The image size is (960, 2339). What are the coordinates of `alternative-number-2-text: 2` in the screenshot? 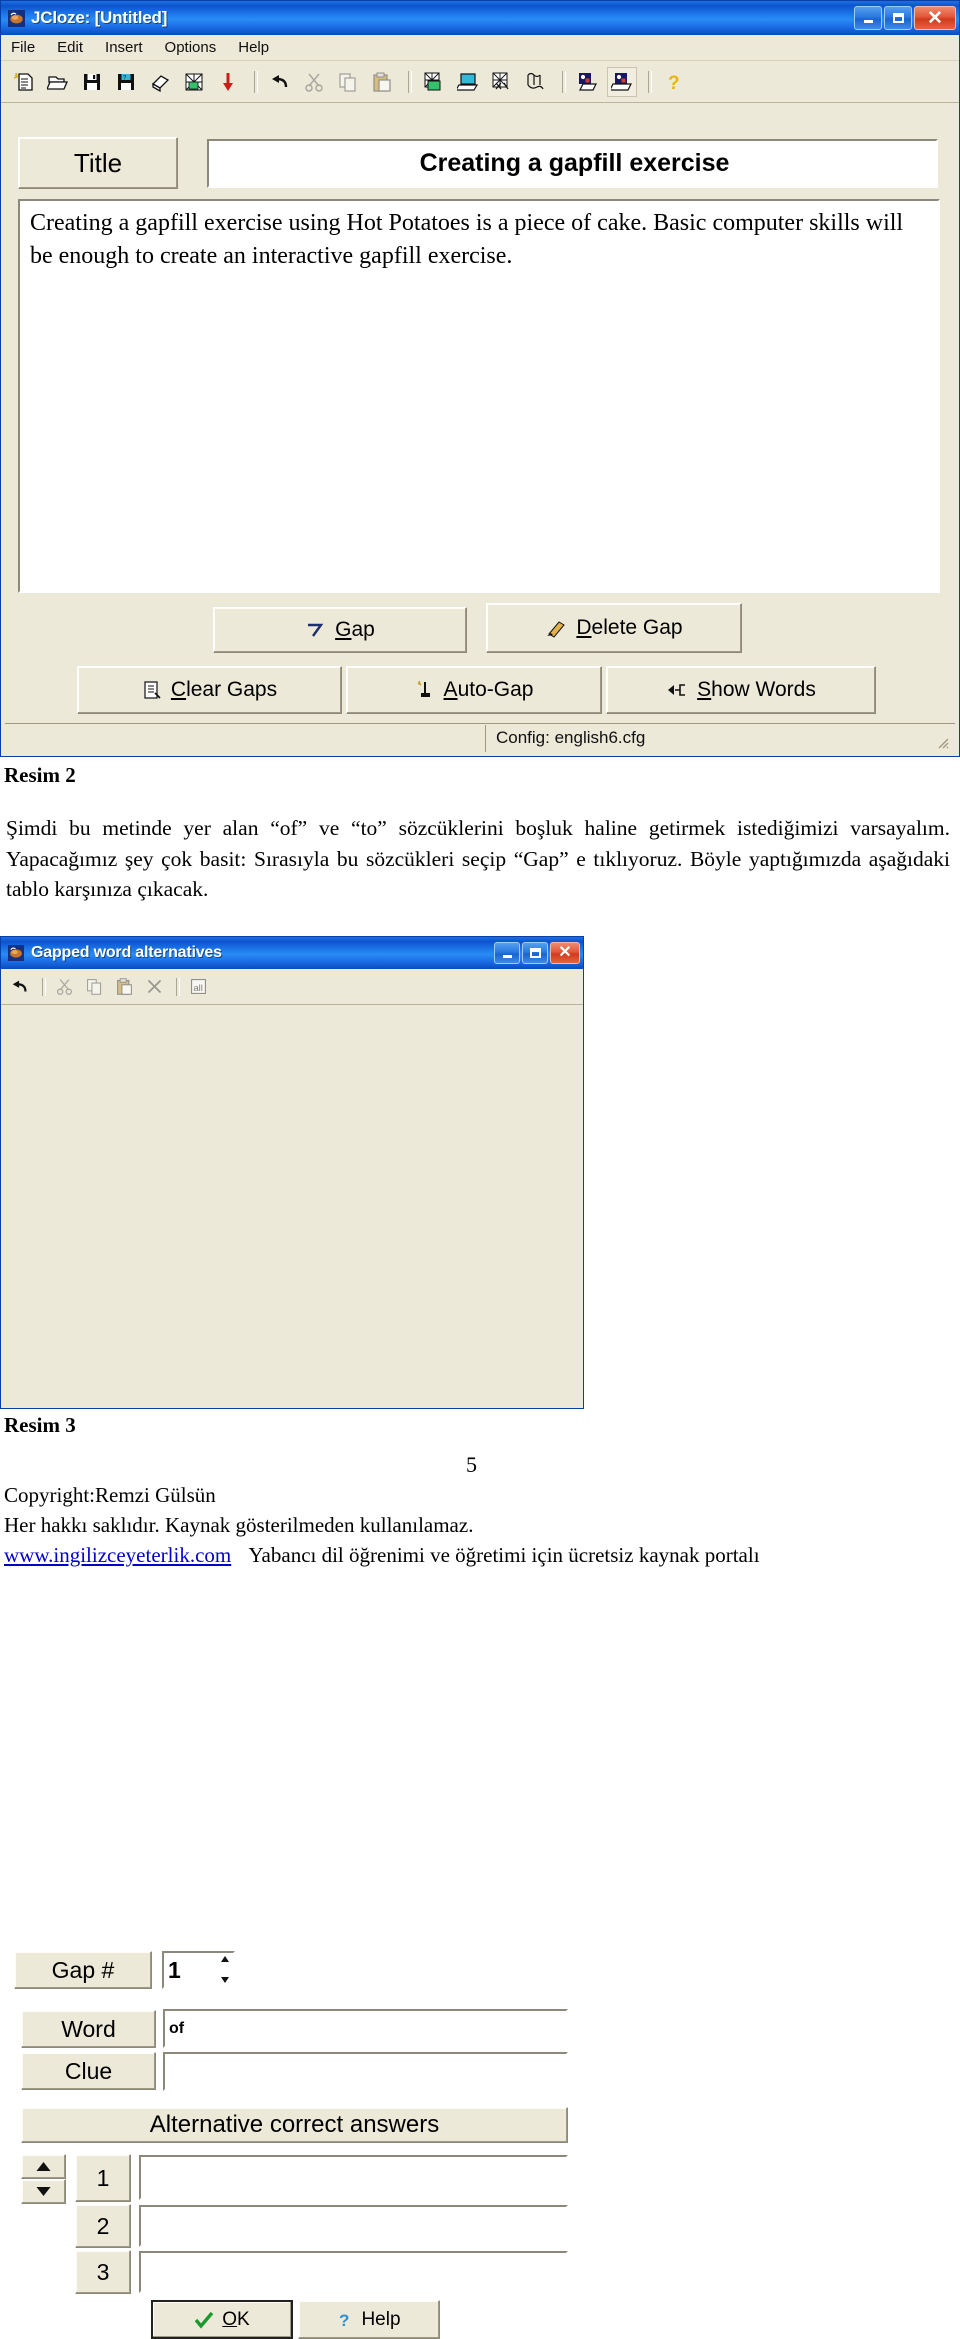 It's located at (103, 2225).